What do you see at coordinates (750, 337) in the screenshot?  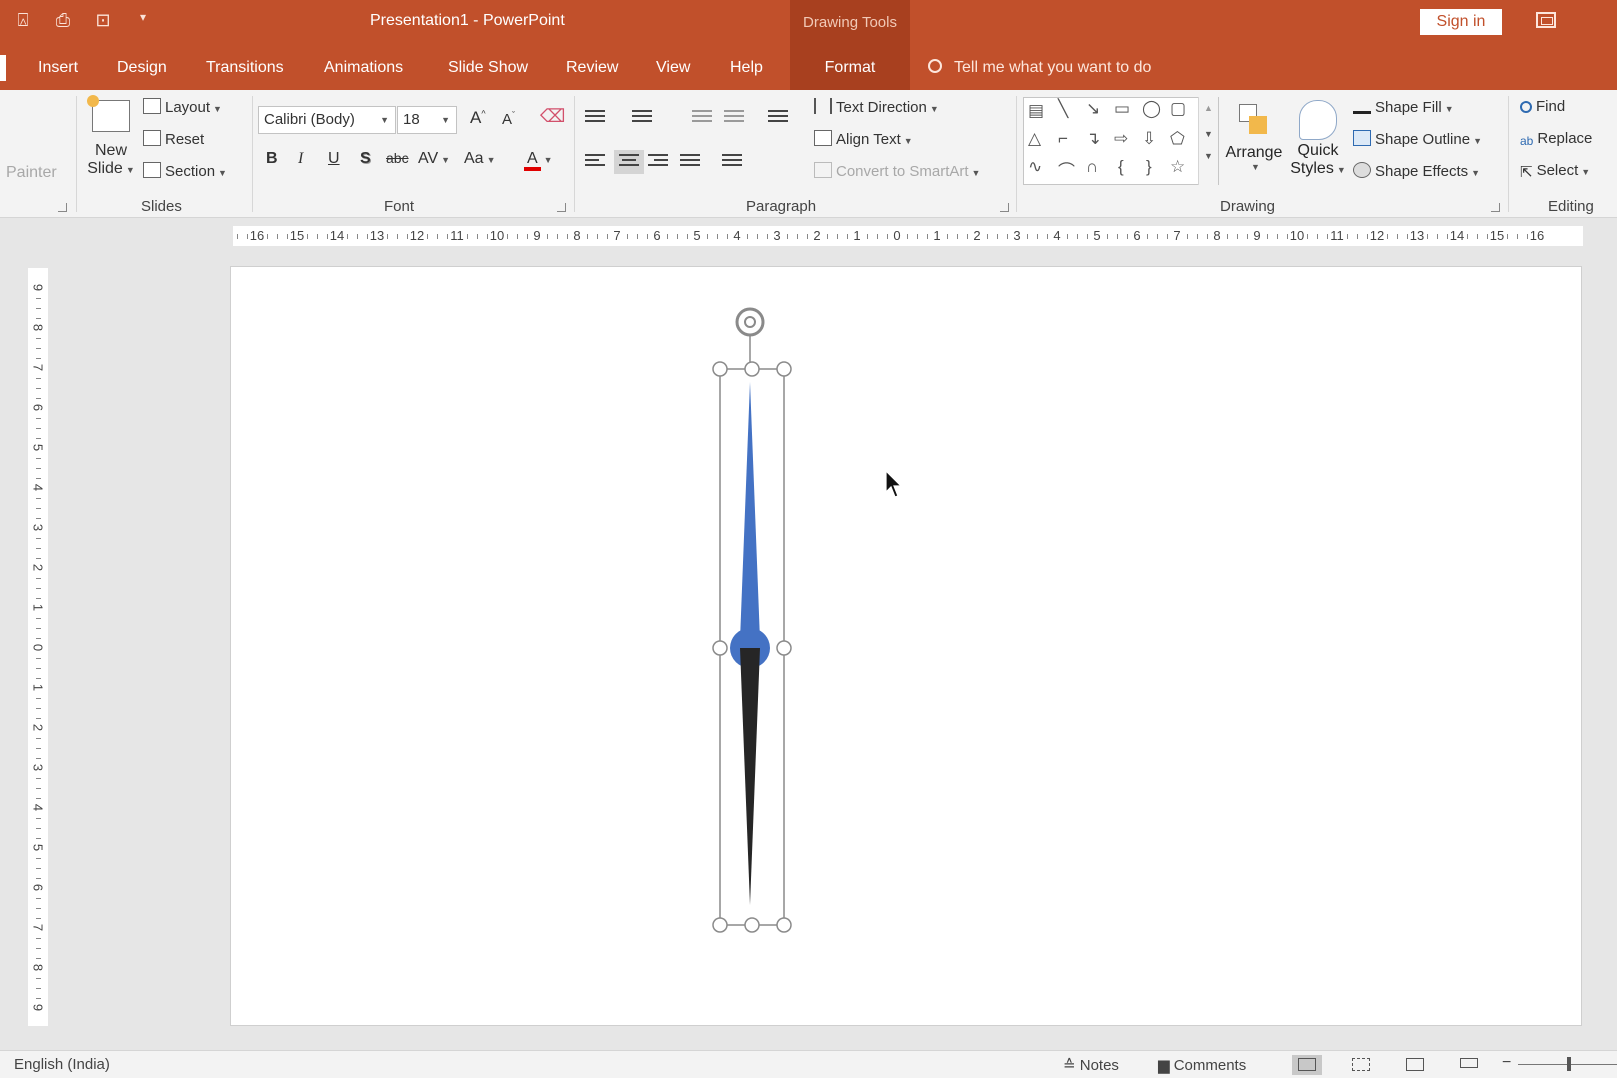 I see `rotation-handle-icon` at bounding box center [750, 337].